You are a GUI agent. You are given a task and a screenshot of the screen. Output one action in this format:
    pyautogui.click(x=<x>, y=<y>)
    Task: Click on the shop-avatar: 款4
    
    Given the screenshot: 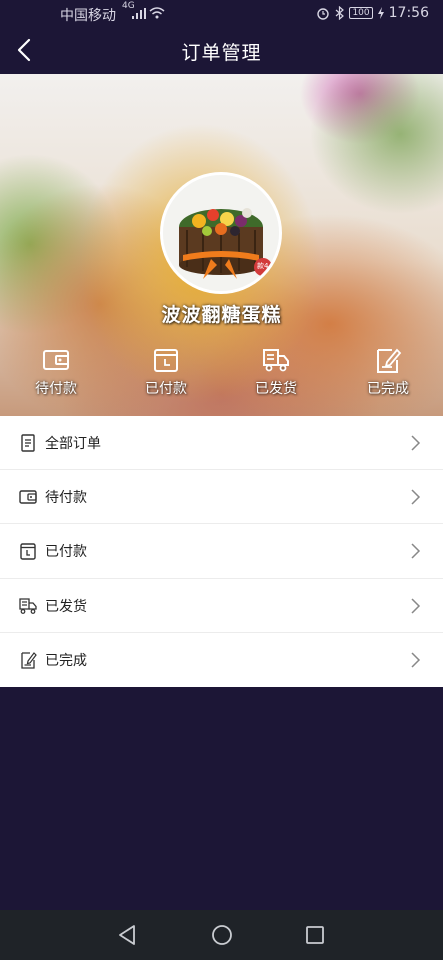 What is the action you would take?
    pyautogui.click(x=221, y=233)
    